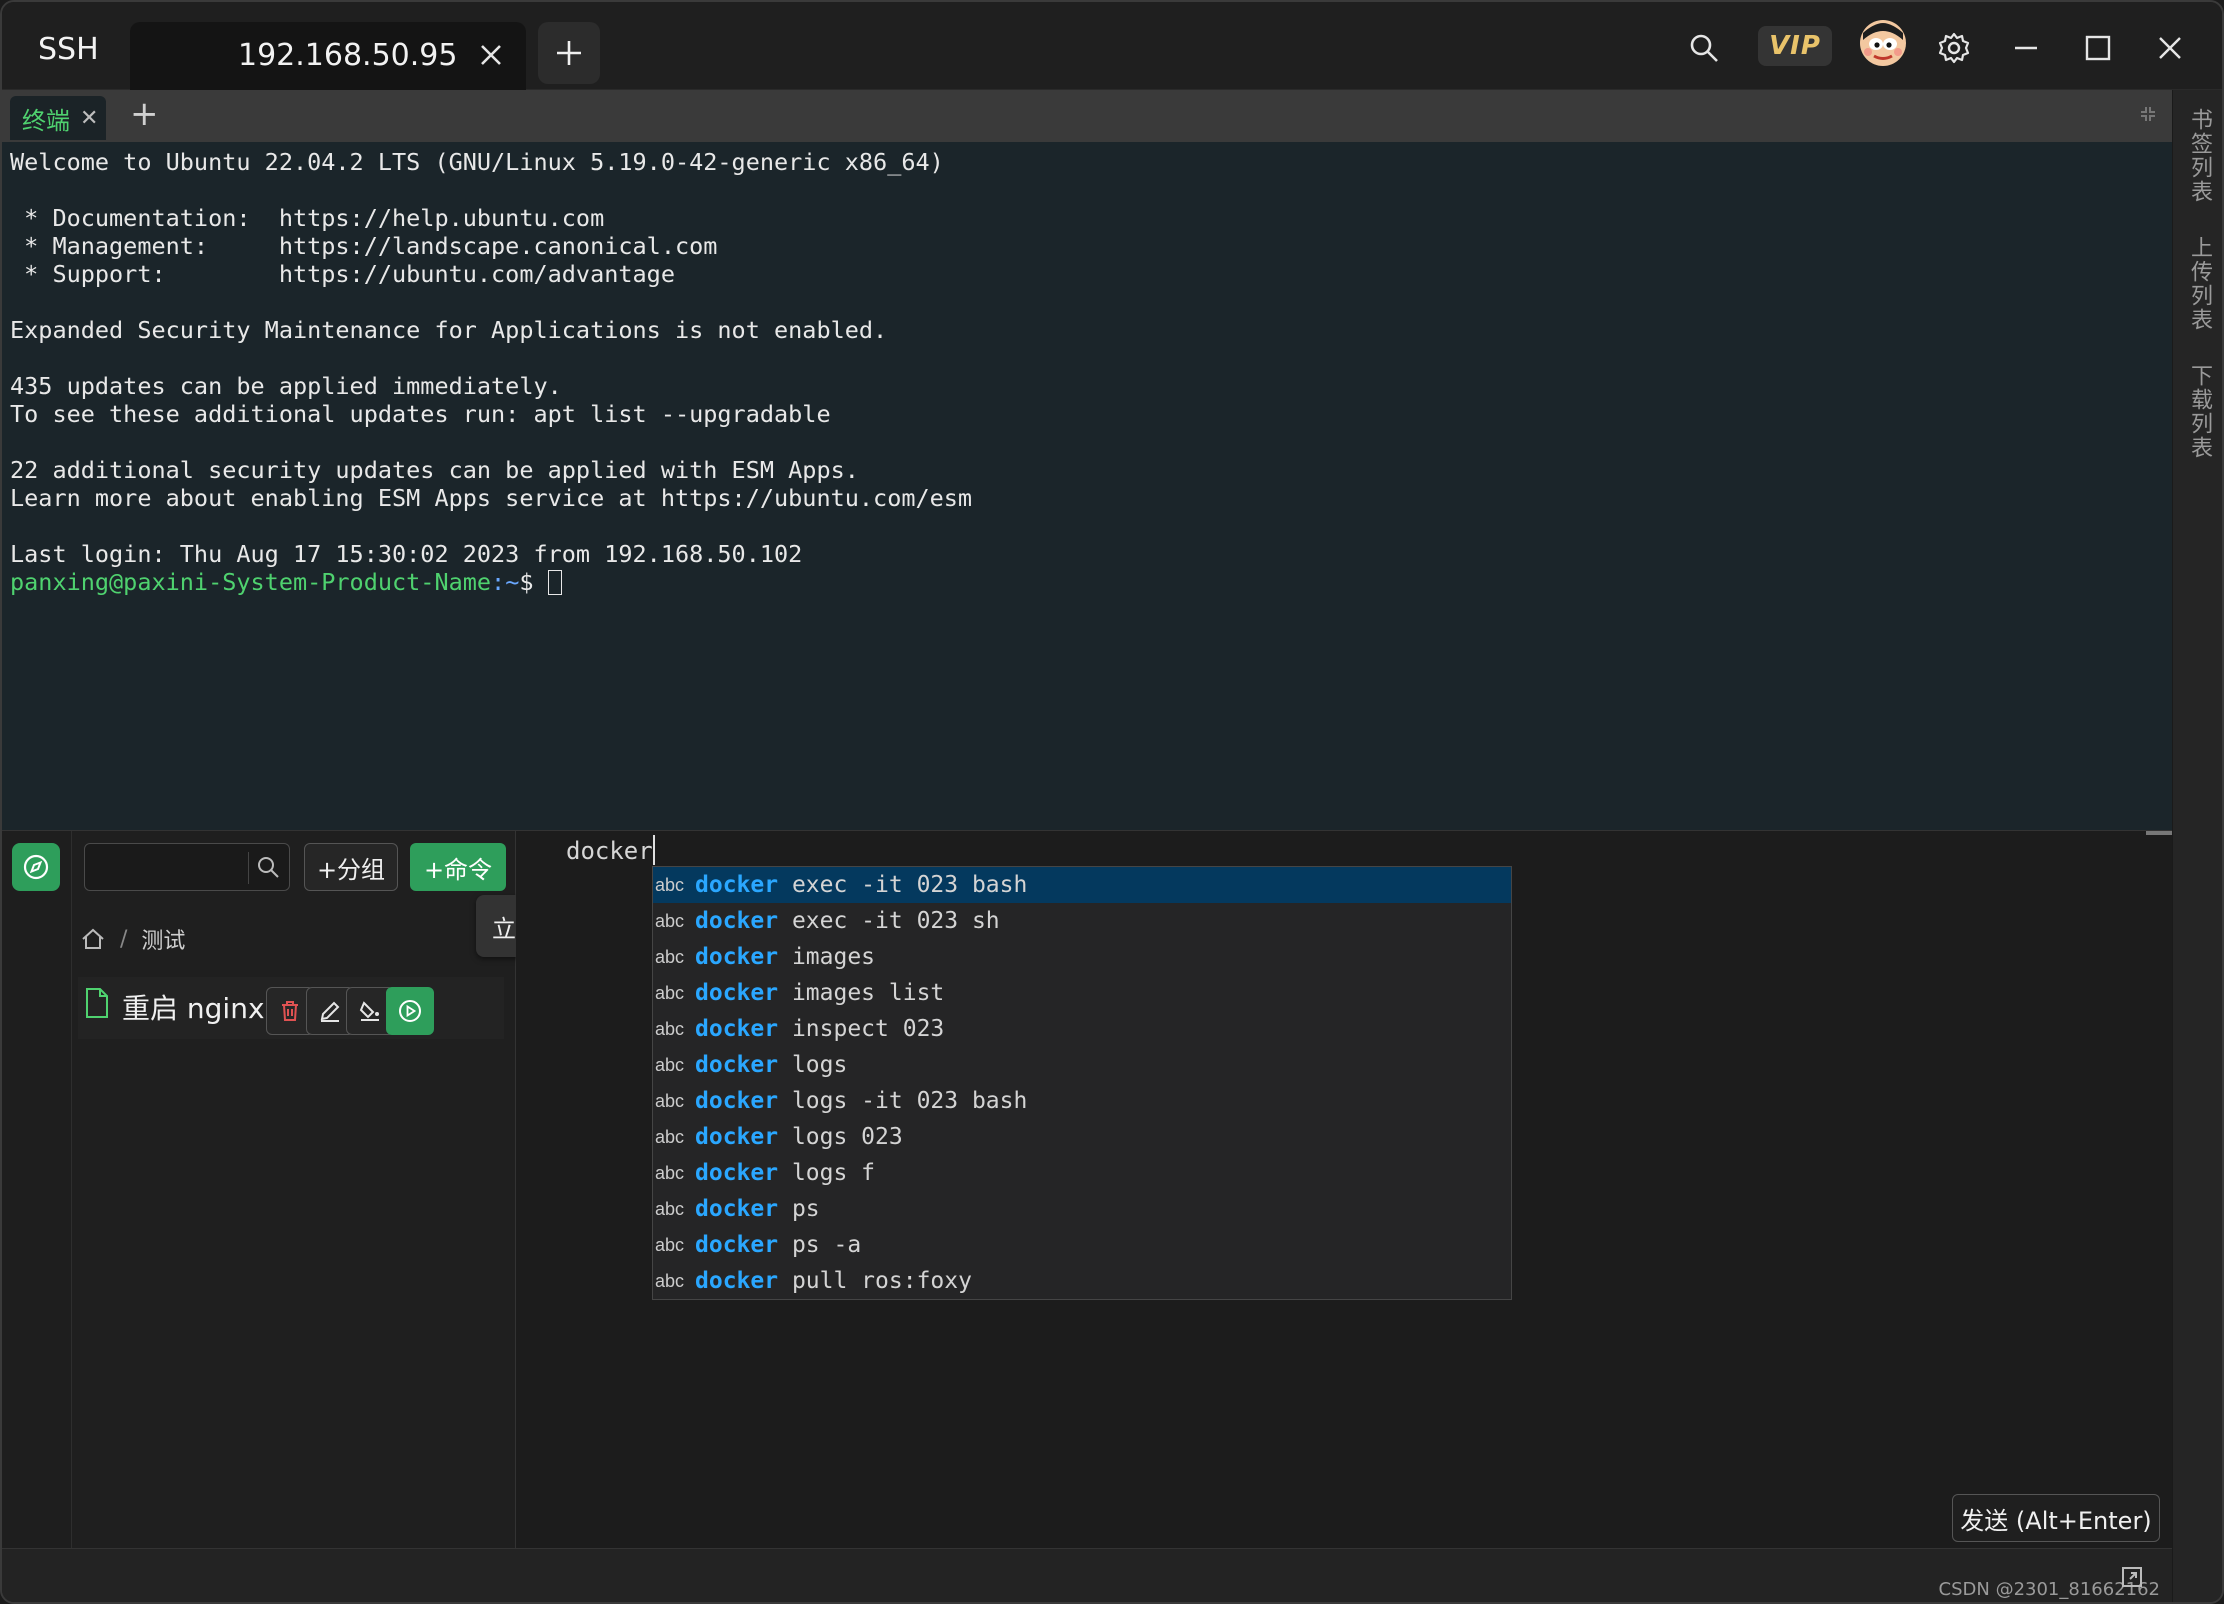 The width and height of the screenshot is (2224, 1604). What do you see at coordinates (2199, 156) in the screenshot?
I see `sidebar-item-bookmarks: 书签列表` at bounding box center [2199, 156].